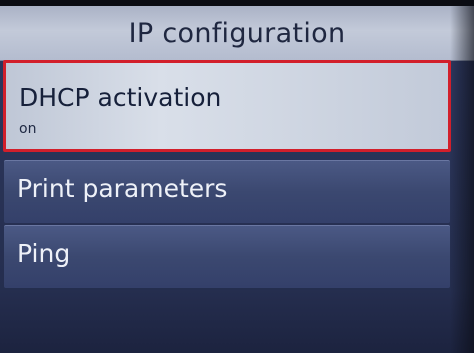  I want to click on display-edge-shadow, so click(462, 176).